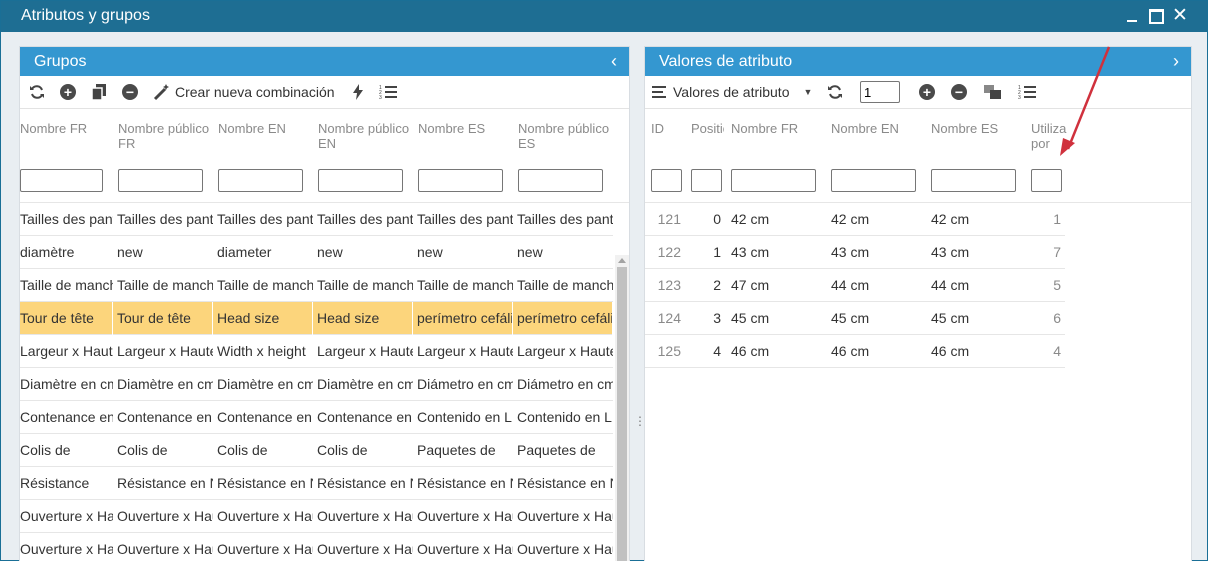 The image size is (1208, 561). What do you see at coordinates (388, 92) in the screenshot?
I see `ordered-list-icon: 123` at bounding box center [388, 92].